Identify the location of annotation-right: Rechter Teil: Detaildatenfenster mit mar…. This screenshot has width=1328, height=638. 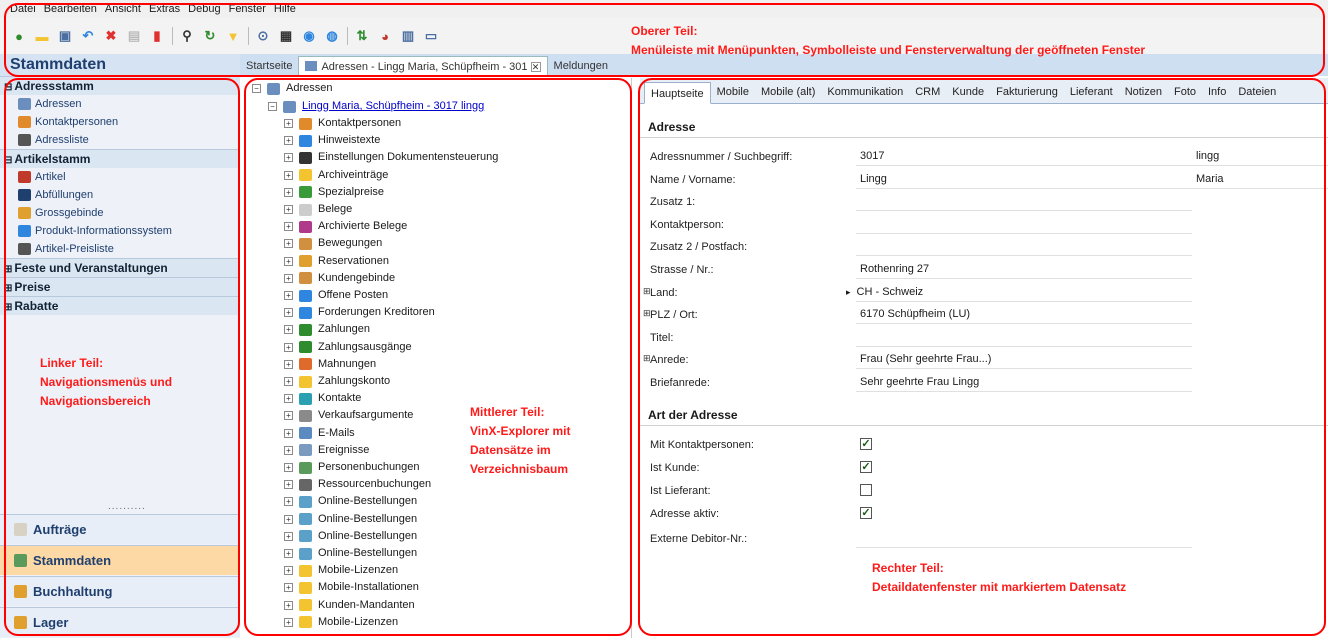
(999, 578).